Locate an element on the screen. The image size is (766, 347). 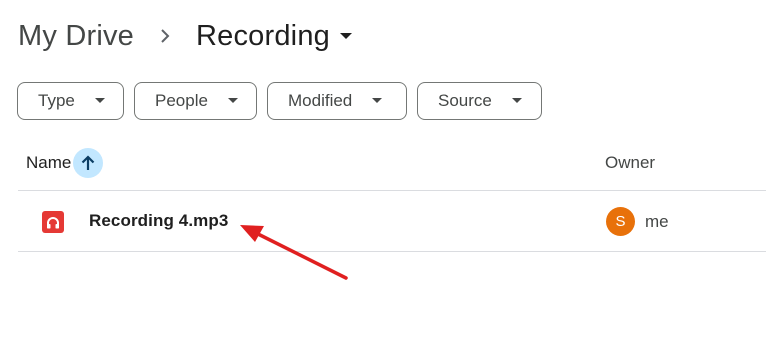
breadcrumb-current-folder: Recording is located at coordinates (274, 36).